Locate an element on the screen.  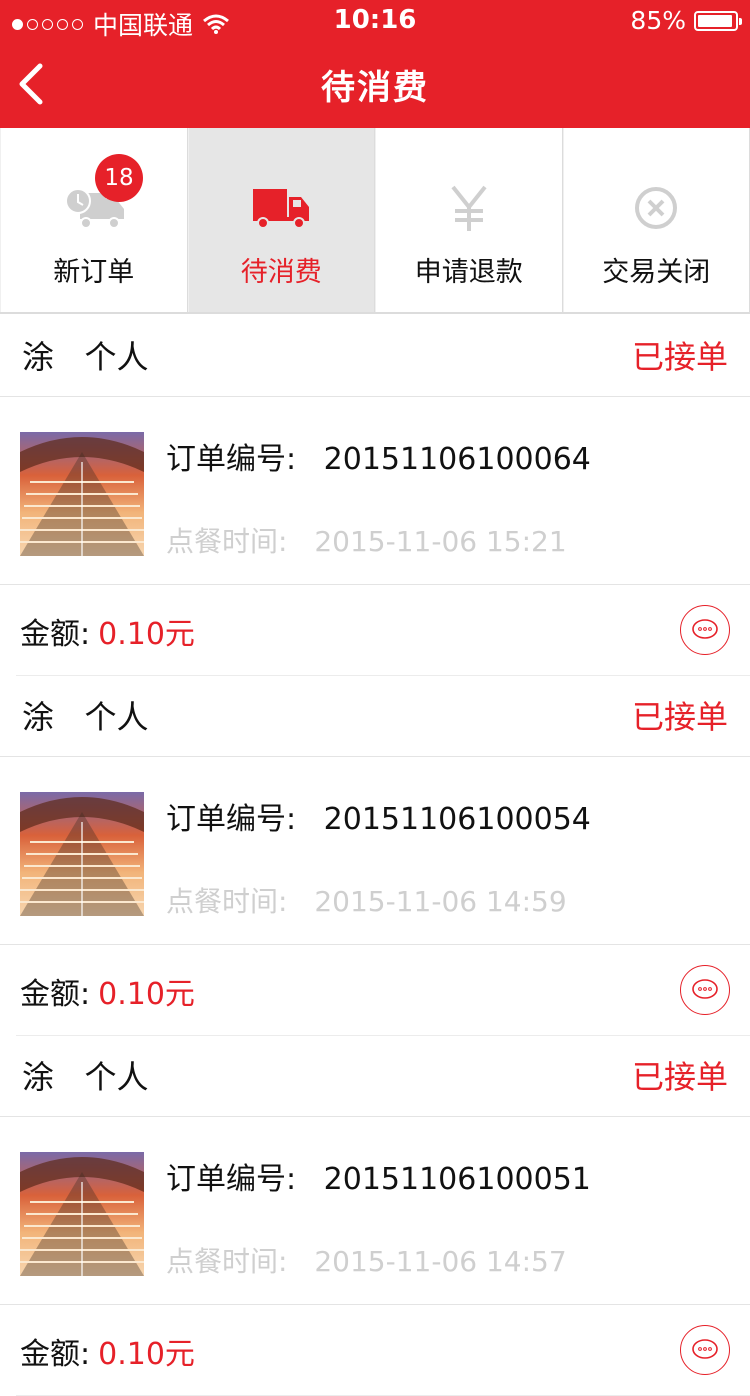
order-time: 点餐时间: 2015-11-06 14:57 is located at coordinates (366, 1260).